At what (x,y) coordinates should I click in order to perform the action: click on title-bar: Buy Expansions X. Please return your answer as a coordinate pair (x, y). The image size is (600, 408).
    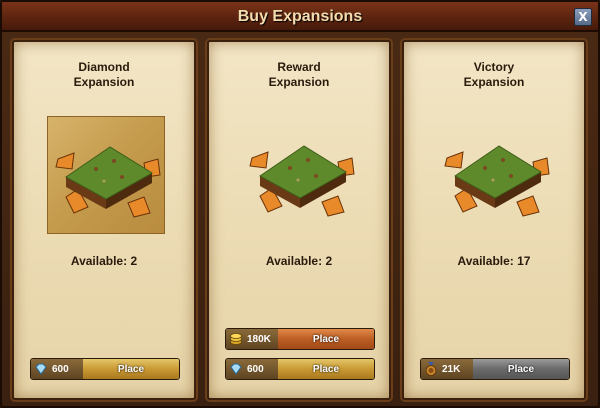
    Looking at the image, I should click on (300, 17).